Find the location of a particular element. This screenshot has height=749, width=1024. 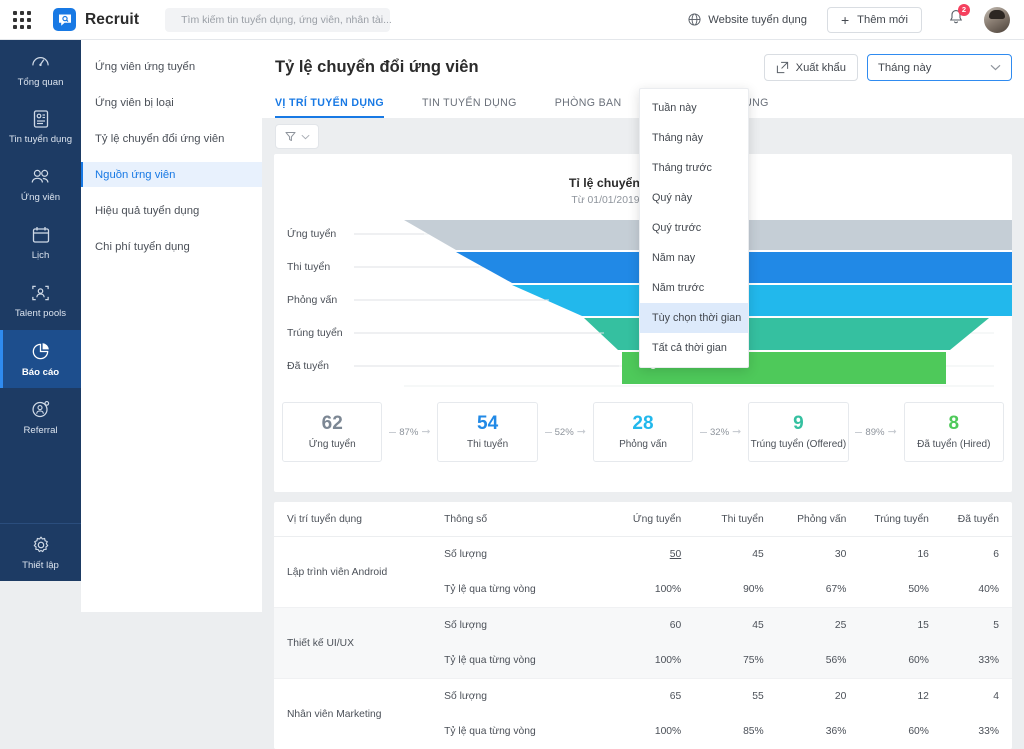

cell-count: 6 is located at coordinates (970, 555).